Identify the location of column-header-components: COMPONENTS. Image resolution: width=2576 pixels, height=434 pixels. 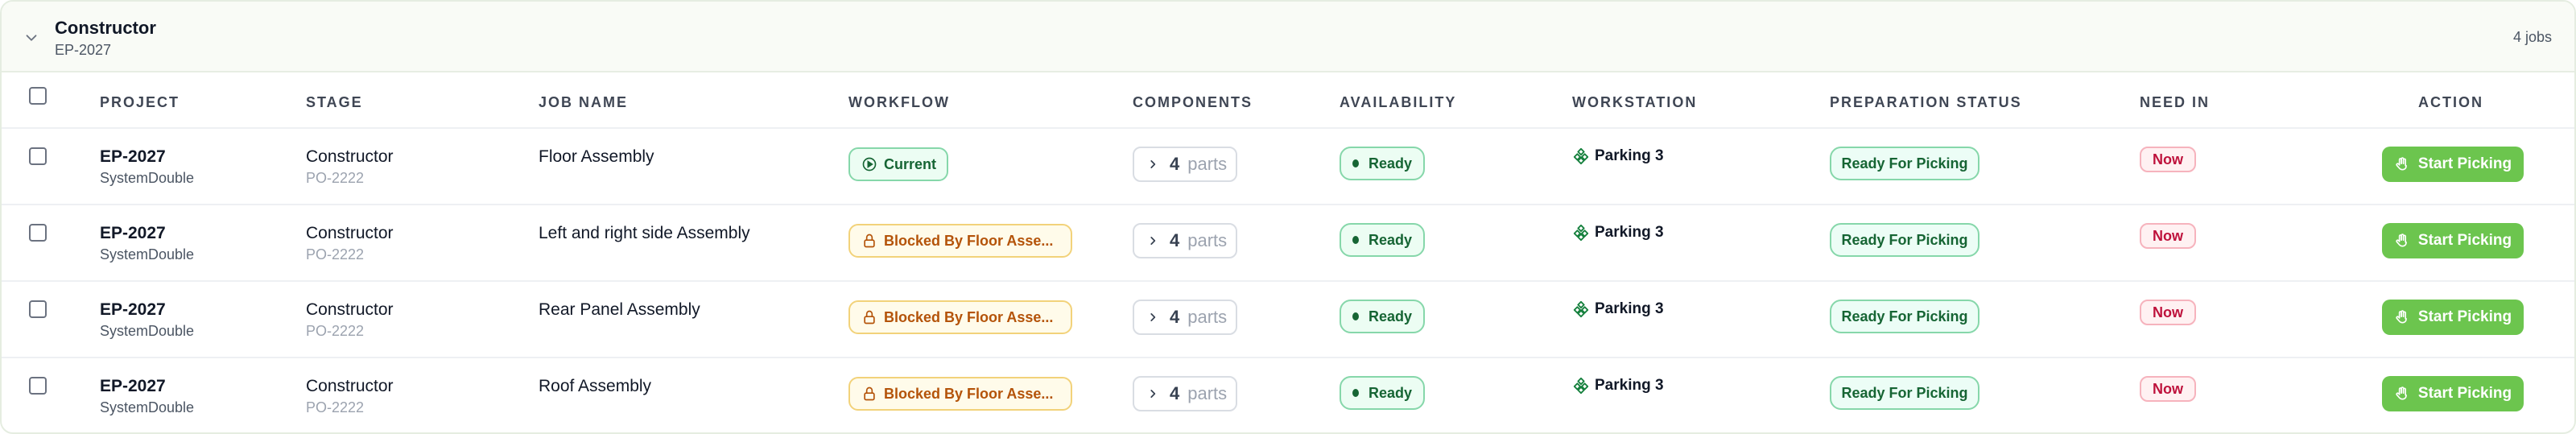
(1193, 102).